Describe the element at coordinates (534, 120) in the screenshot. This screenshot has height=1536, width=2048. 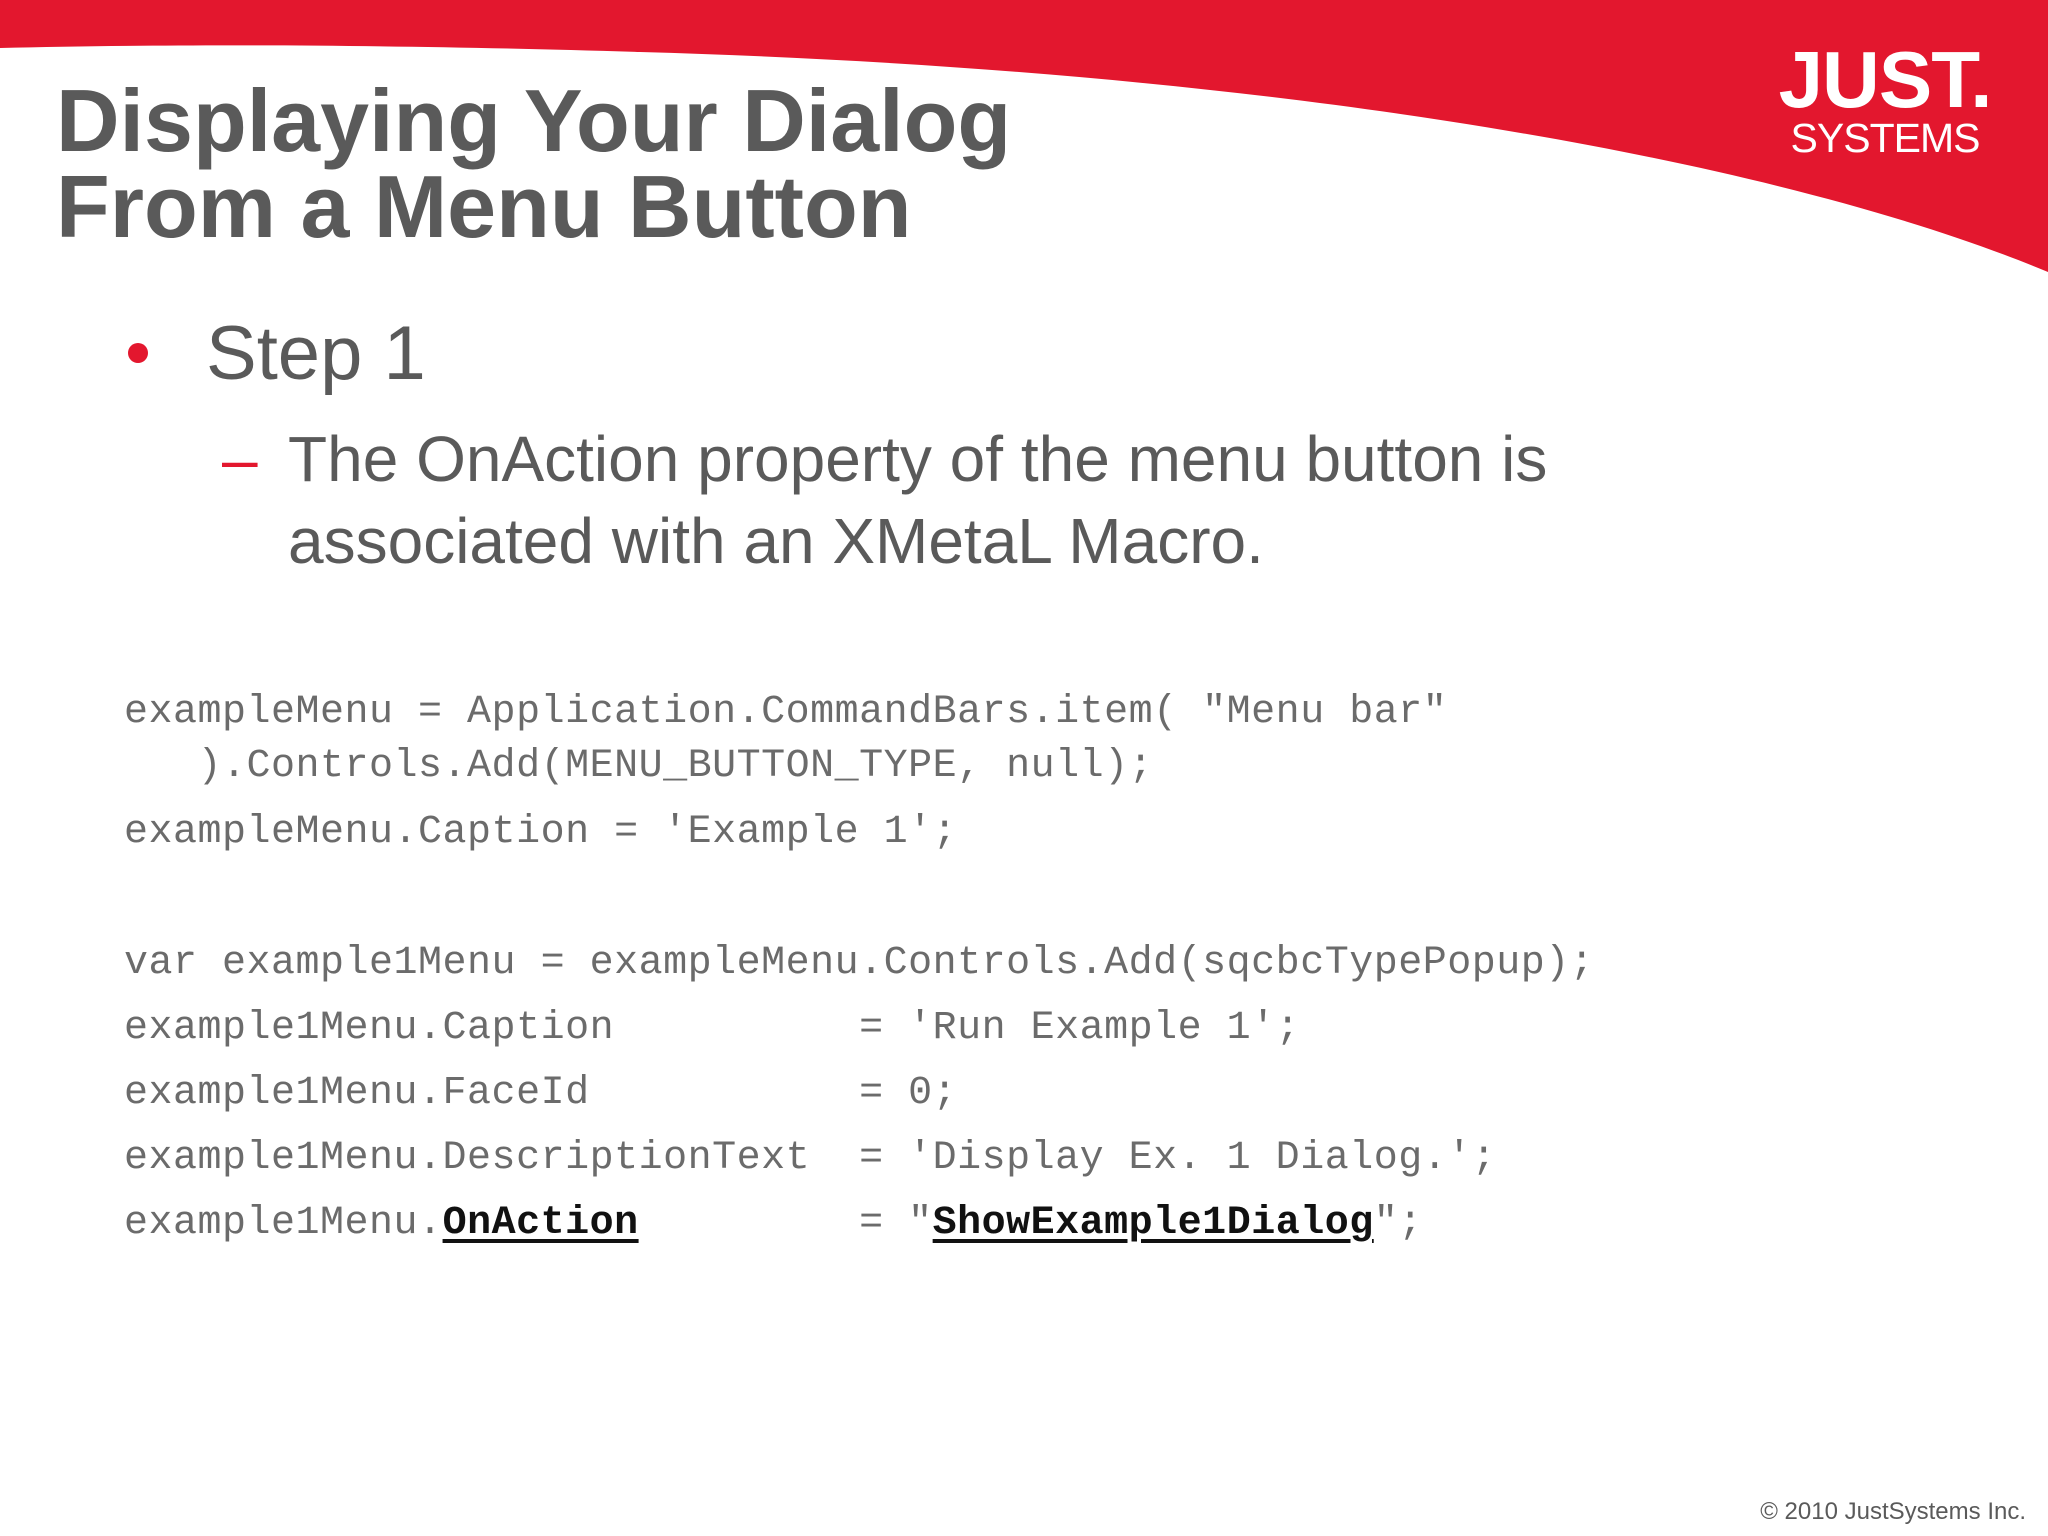
I see `slide-title-line-1: Displaying Your Dialog` at that location.